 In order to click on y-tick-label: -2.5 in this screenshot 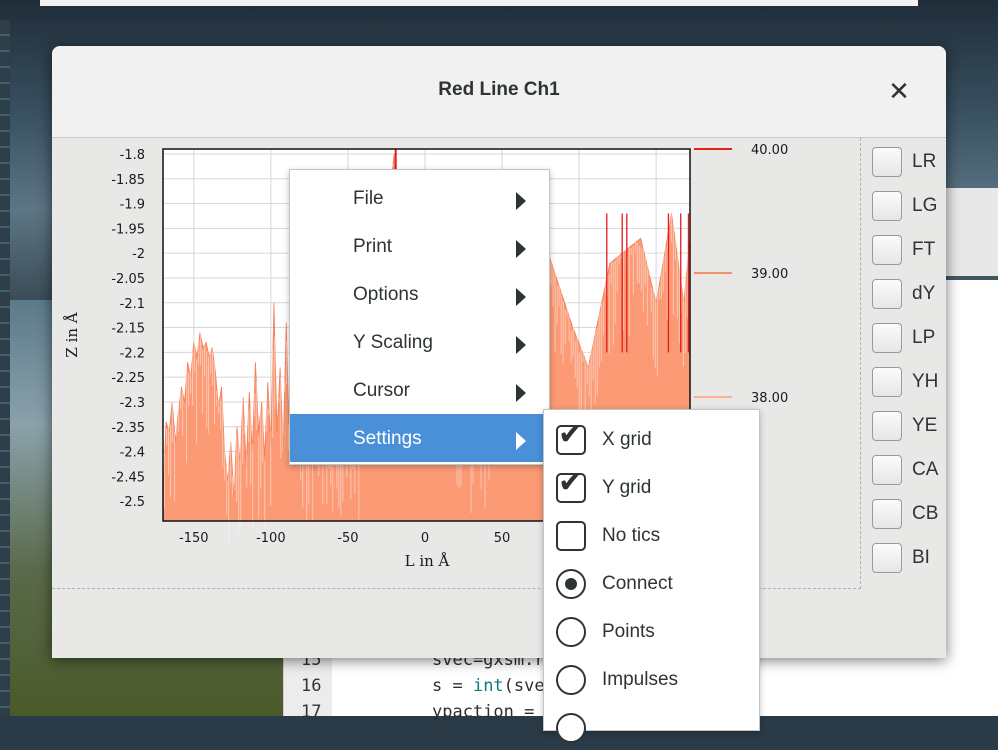, I will do `click(132, 502)`.